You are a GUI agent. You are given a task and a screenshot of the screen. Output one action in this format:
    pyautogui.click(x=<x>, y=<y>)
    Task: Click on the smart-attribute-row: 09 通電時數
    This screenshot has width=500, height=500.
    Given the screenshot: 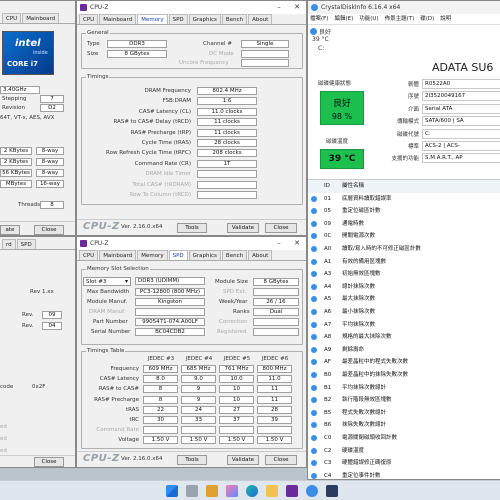 What is the action you would take?
    pyautogui.click(x=404, y=224)
    